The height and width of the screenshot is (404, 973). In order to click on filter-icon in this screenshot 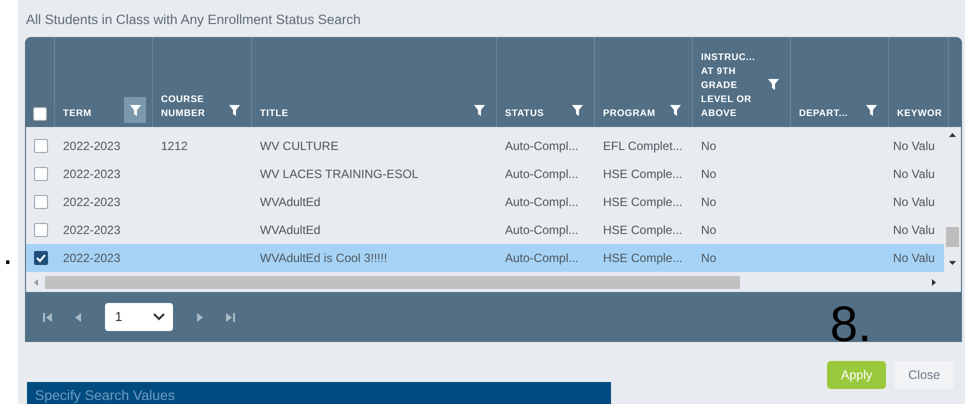, I will do `click(135, 110)`.